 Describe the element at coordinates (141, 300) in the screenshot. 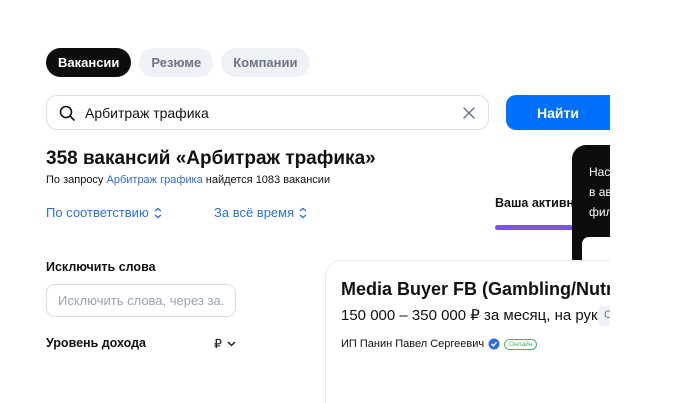

I see `exclude-words-input` at that location.